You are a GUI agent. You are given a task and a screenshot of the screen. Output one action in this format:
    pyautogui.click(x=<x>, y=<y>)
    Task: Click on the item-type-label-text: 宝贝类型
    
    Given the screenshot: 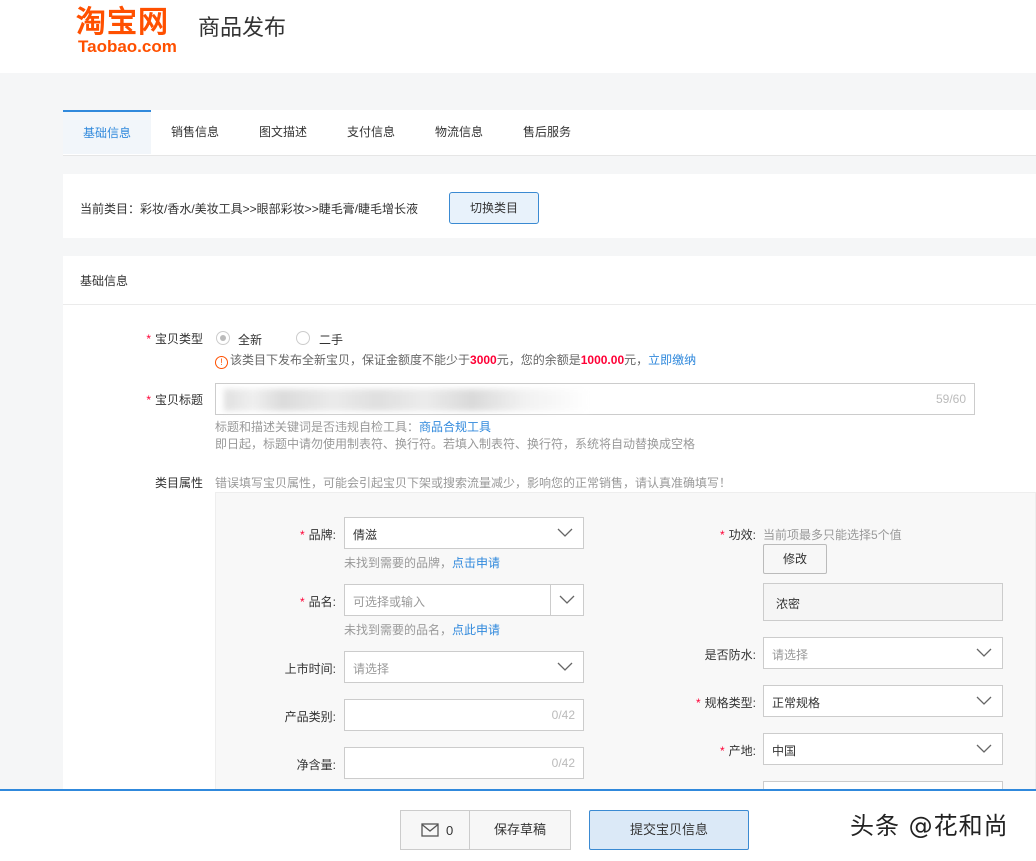 What is the action you would take?
    pyautogui.click(x=178, y=339)
    